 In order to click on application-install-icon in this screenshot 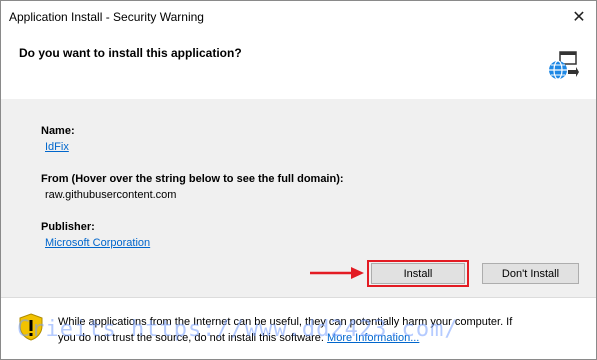, I will do `click(564, 65)`.